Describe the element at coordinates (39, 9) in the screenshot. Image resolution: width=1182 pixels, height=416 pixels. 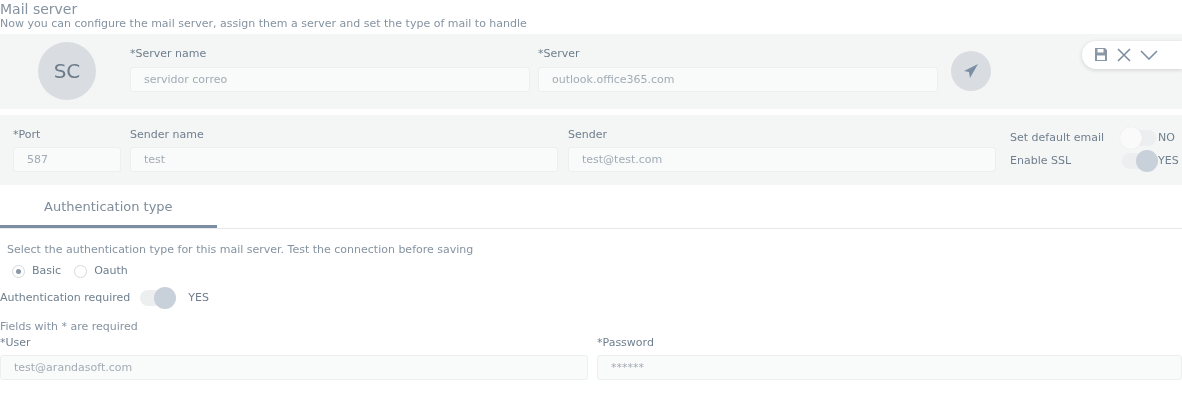
I see `page-title: Mail server` at that location.